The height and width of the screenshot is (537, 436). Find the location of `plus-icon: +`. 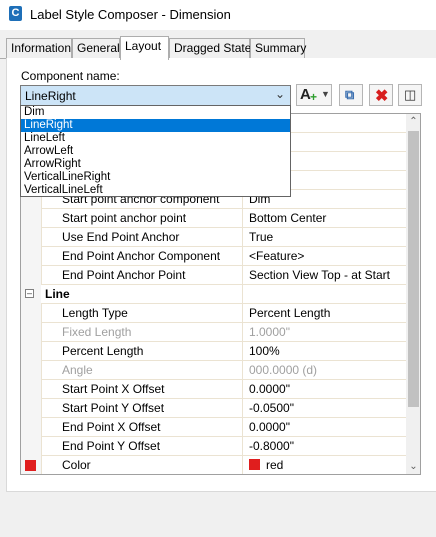

plus-icon: + is located at coordinates (314, 97).